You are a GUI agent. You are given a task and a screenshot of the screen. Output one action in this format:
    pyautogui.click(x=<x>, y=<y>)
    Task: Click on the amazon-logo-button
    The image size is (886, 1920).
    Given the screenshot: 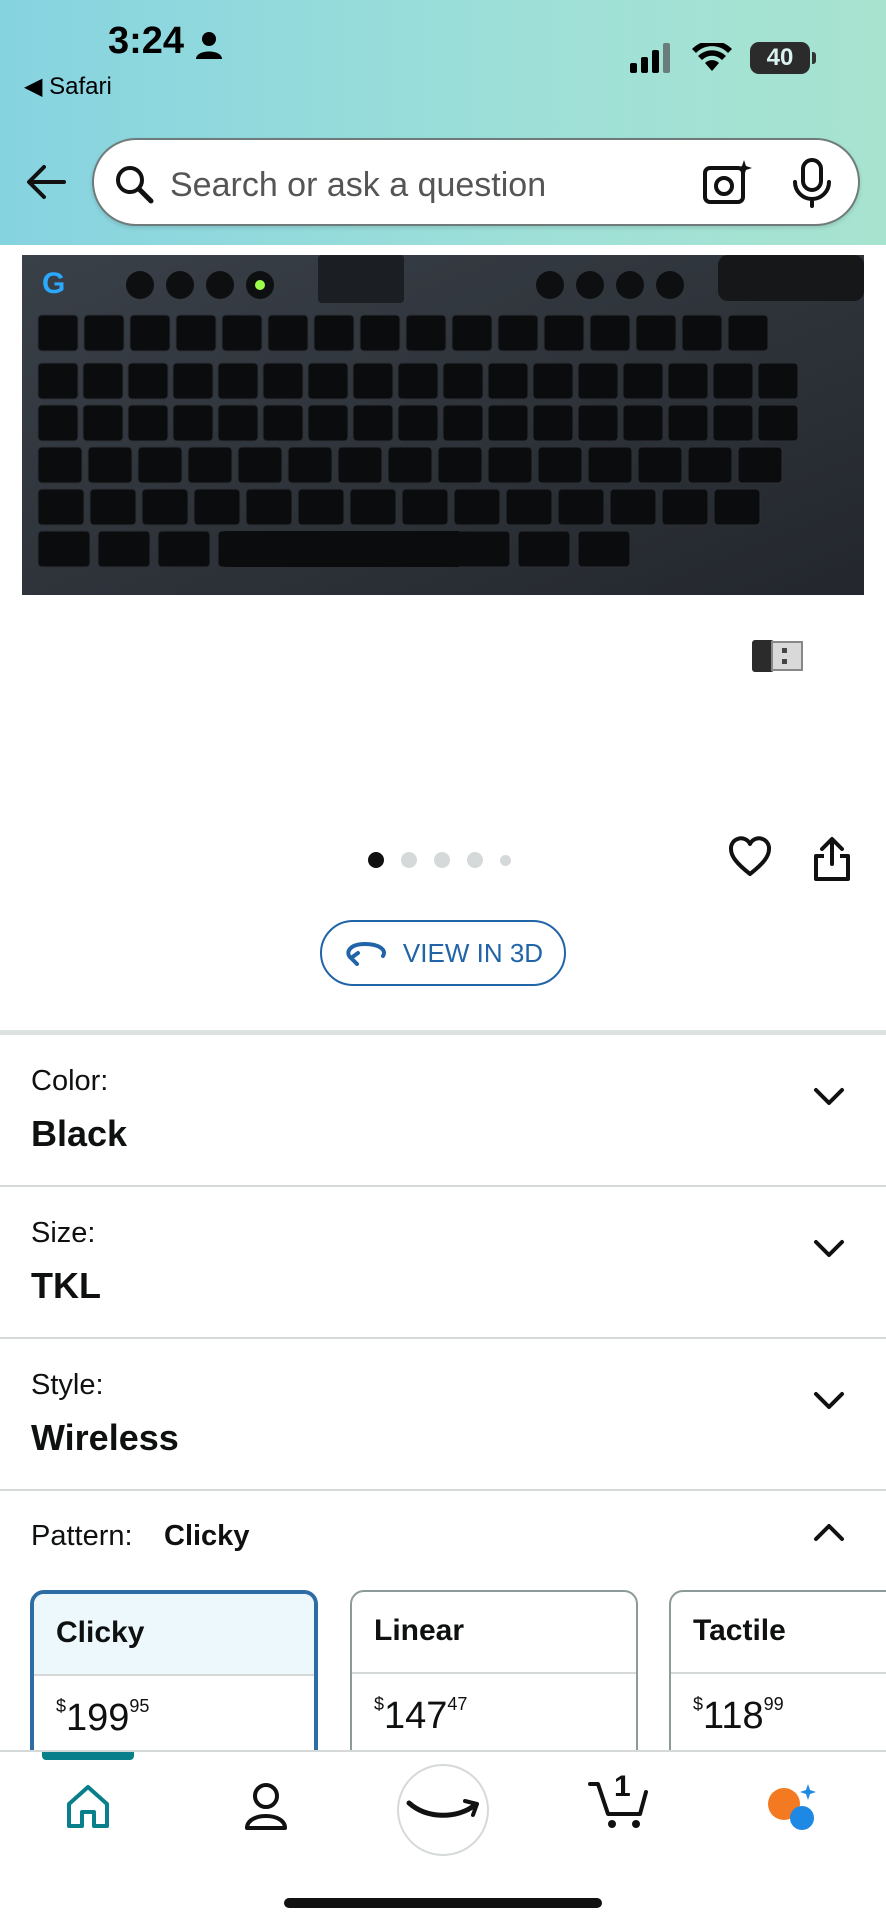 What is the action you would take?
    pyautogui.click(x=443, y=1810)
    